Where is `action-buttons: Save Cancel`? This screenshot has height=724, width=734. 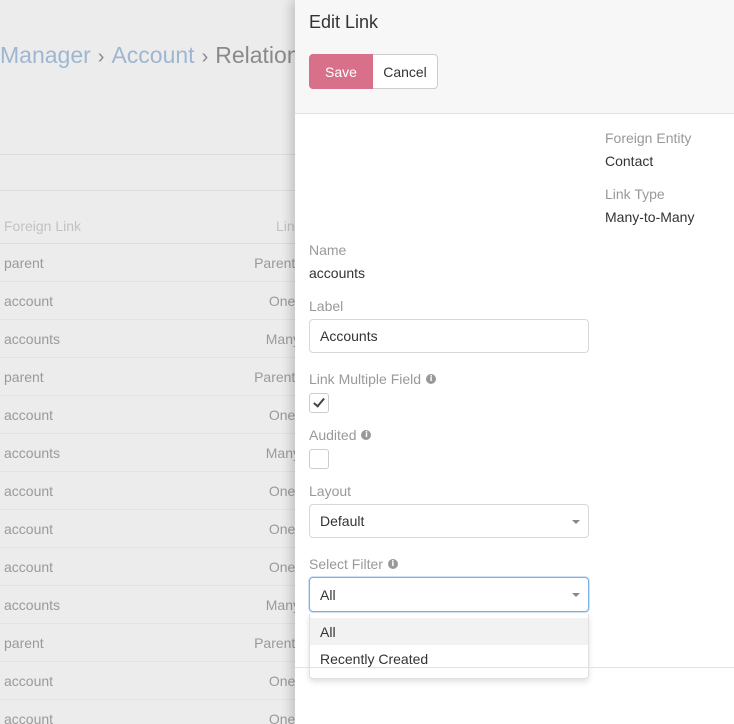
action-buttons: Save Cancel is located at coordinates (373, 71).